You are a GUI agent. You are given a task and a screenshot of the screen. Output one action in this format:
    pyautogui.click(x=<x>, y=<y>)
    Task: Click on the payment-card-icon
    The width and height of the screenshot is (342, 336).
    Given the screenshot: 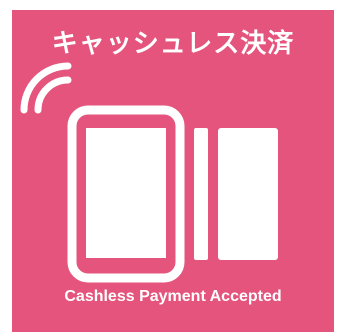 What is the action you would take?
    pyautogui.click(x=236, y=194)
    